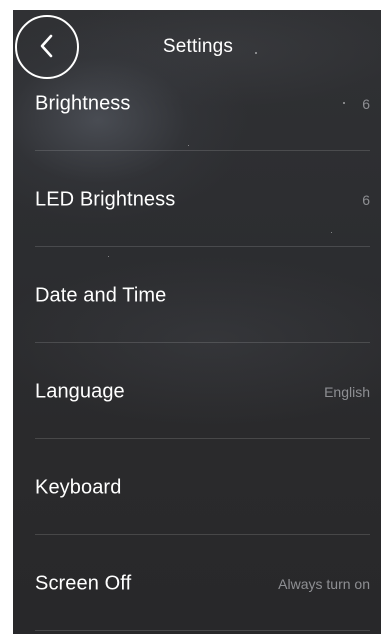 The width and height of the screenshot is (381, 634). What do you see at coordinates (202, 392) in the screenshot?
I see `setting-row-language: Language English` at bounding box center [202, 392].